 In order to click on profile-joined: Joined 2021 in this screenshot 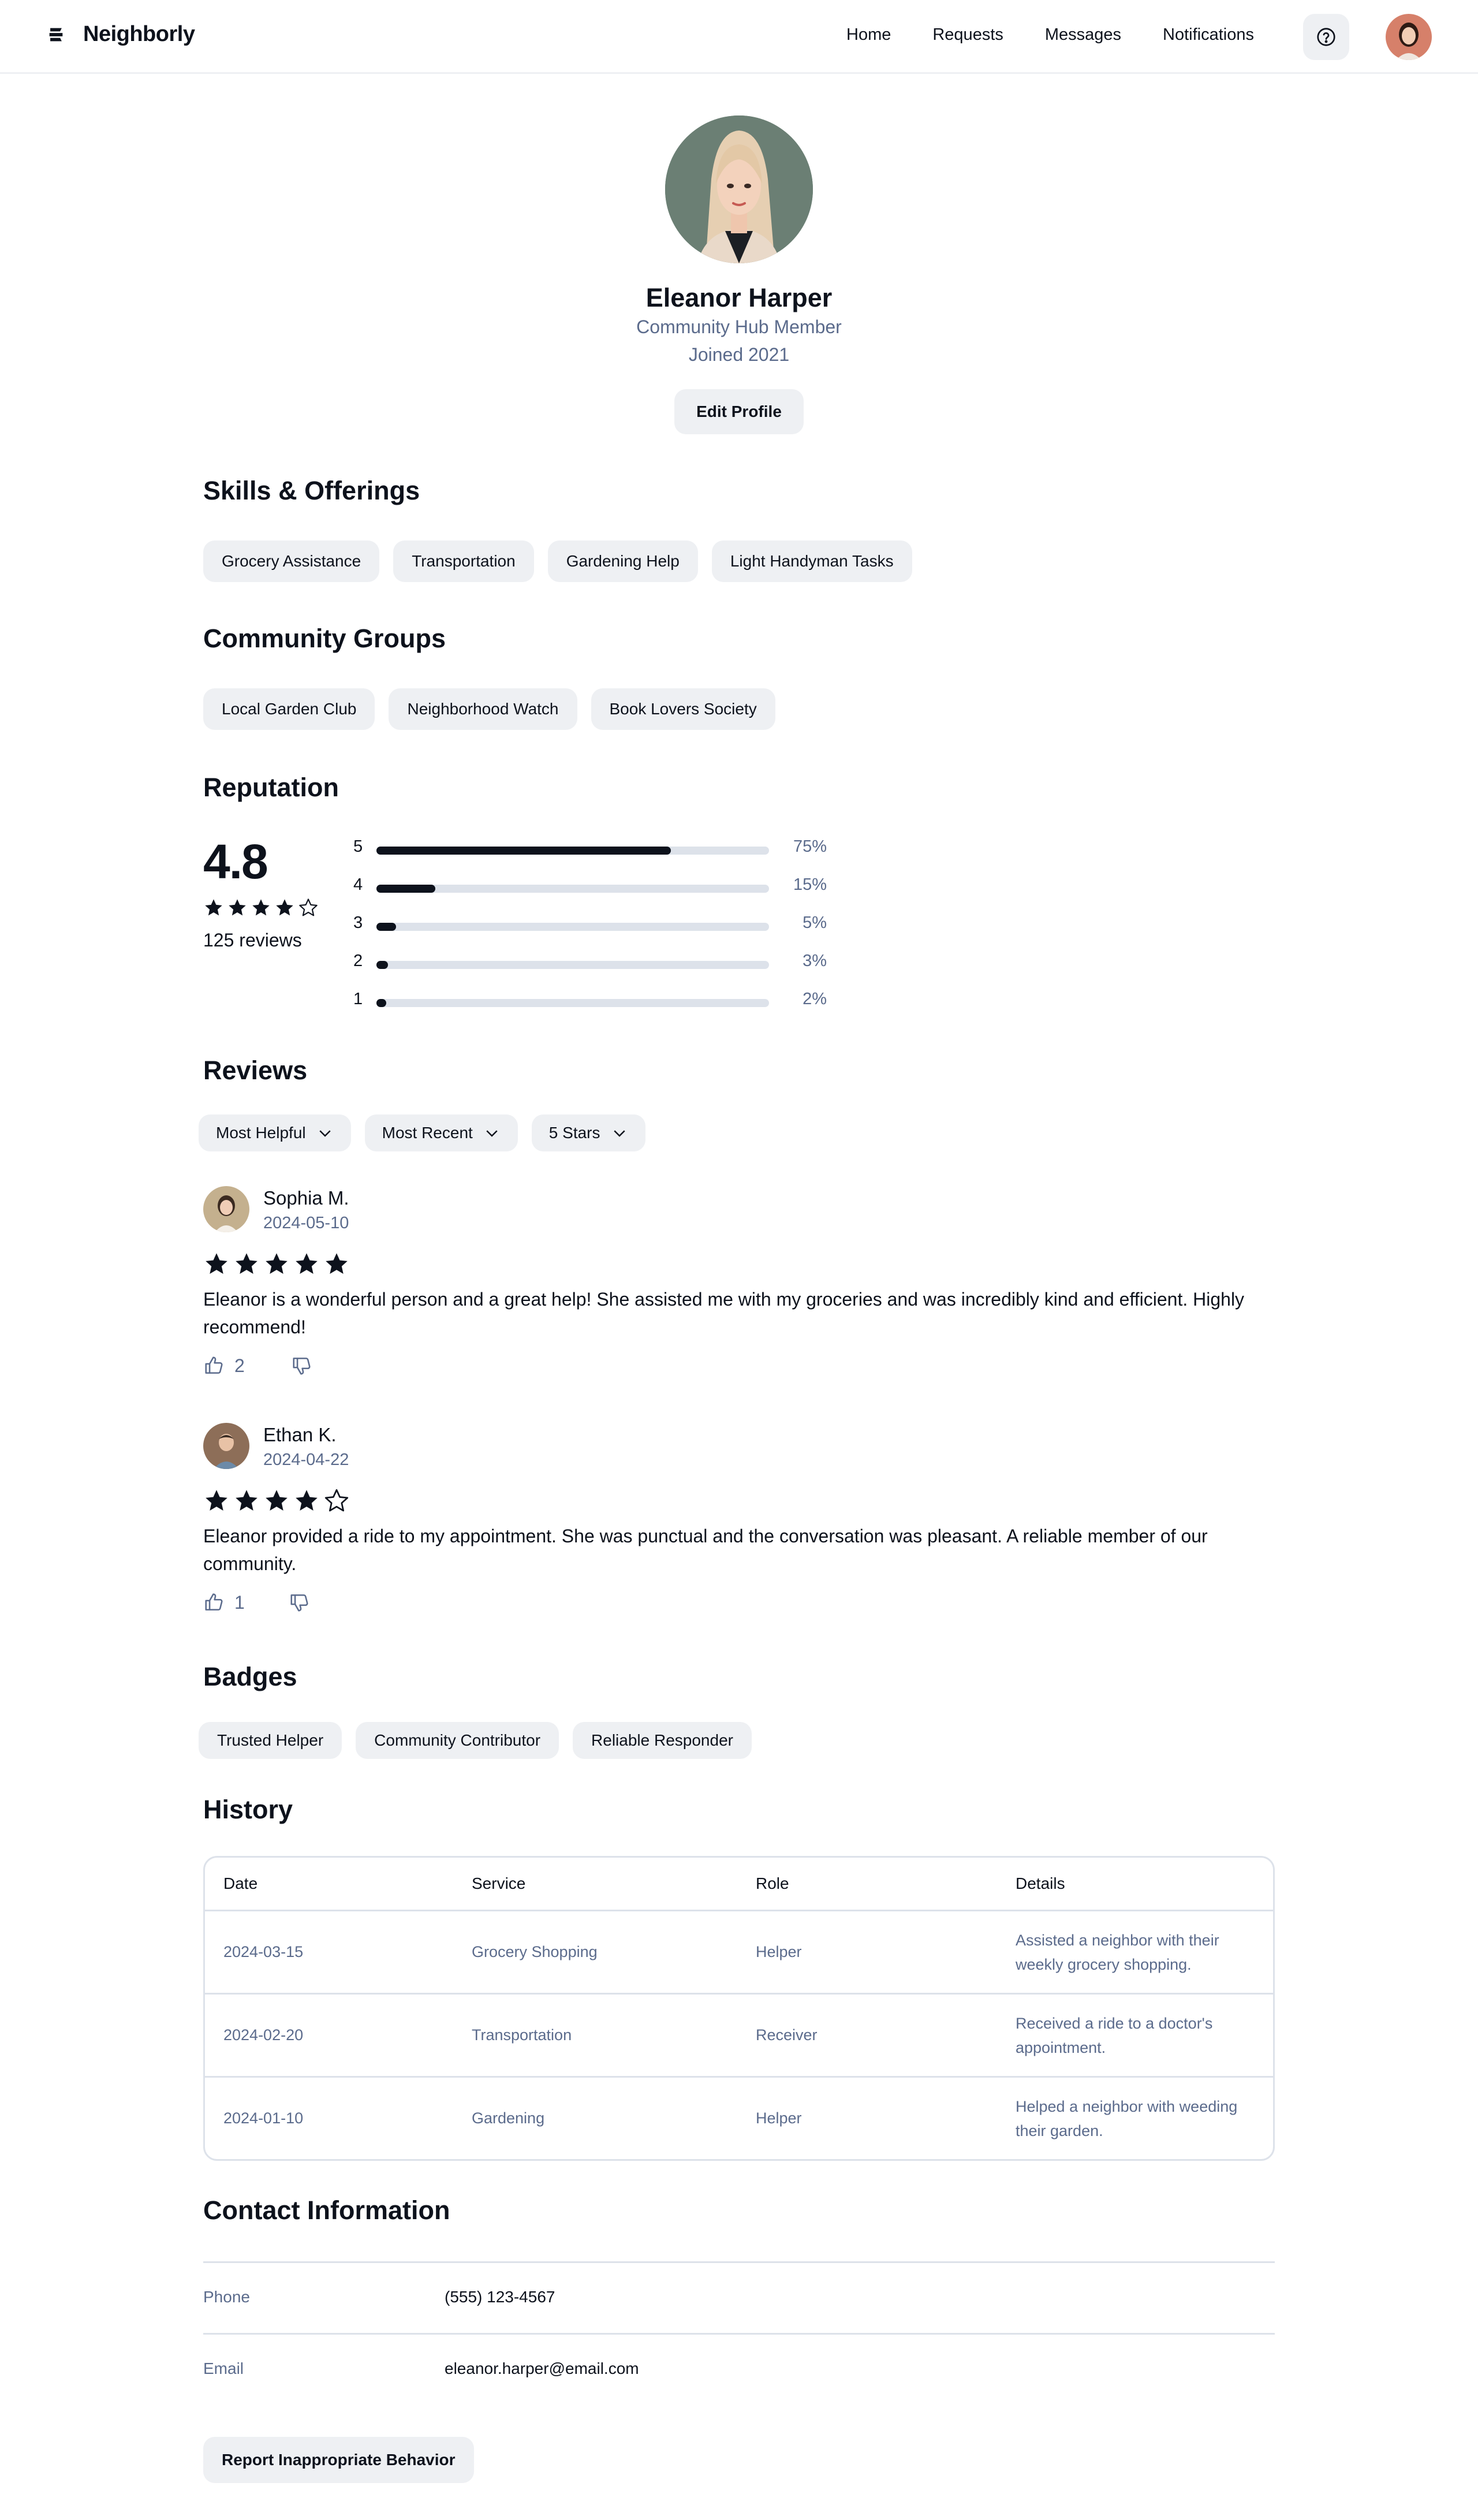, I will do `click(739, 355)`.